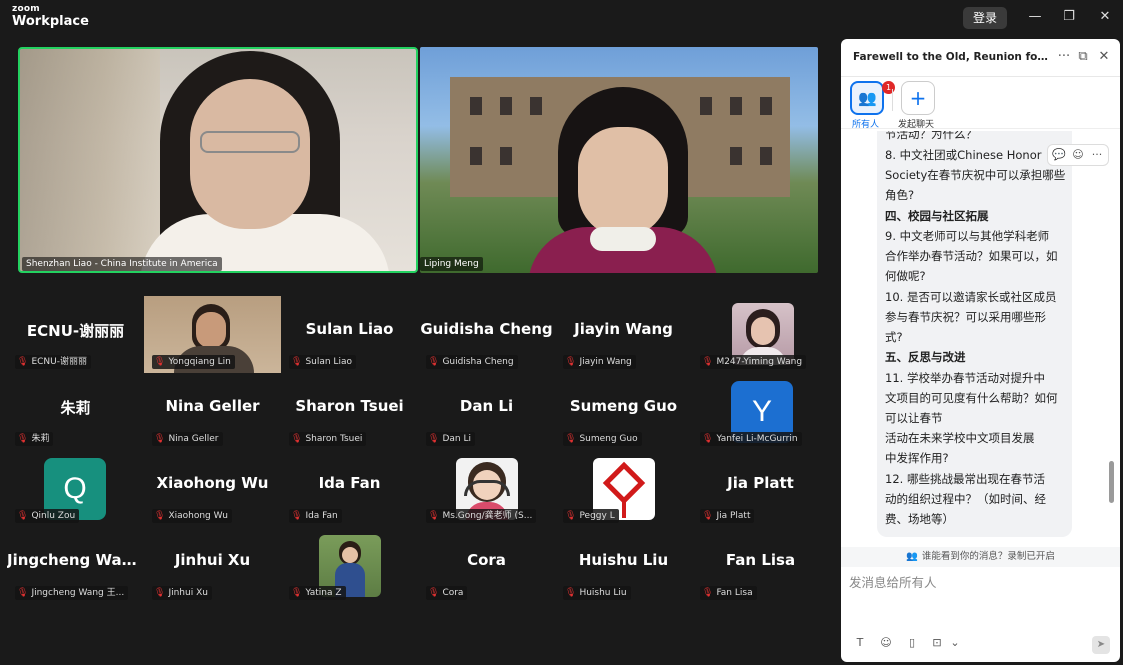  Describe the element at coordinates (597, 516) in the screenshot. I see `participant-label-text: Peggy L` at that location.